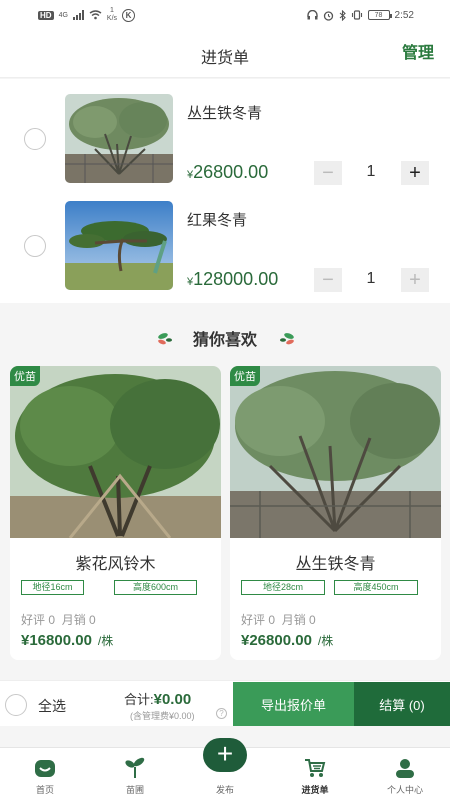 Image resolution: width=450 pixels, height=800 pixels. Describe the element at coordinates (356, 15) in the screenshot. I see `vibrate-icon` at that location.